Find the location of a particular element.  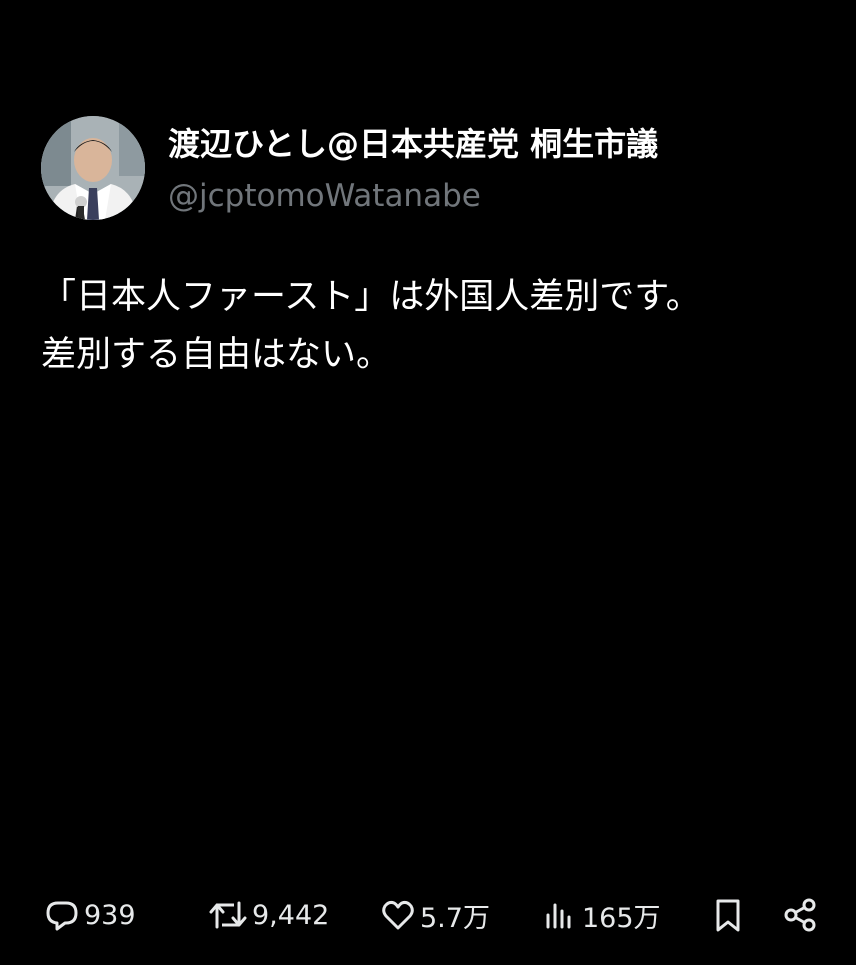

bookmark-icon is located at coordinates (728, 915).